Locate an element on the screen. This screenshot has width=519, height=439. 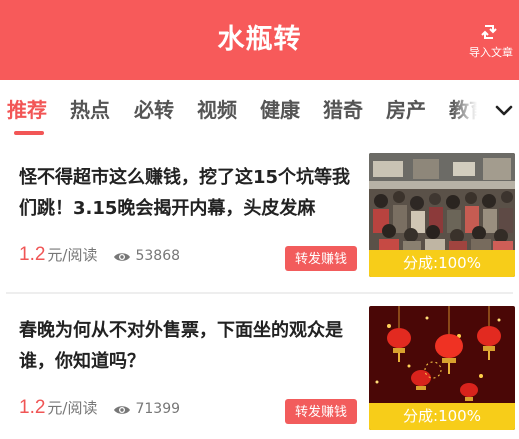
category-tabs: 推荐 热点 必转 视频 健康 猎奇 房产 教育 is located at coordinates (259, 111).